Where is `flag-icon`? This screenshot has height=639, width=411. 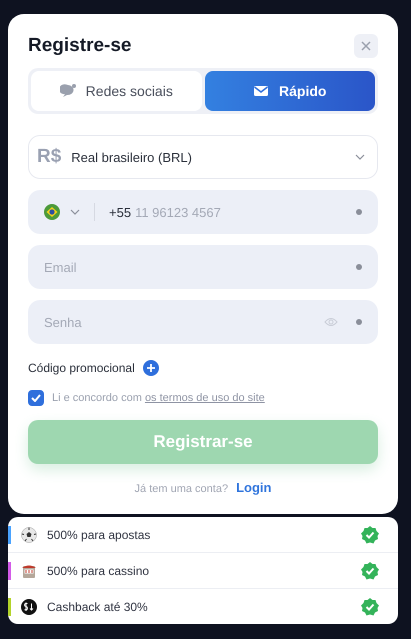
flag-icon is located at coordinates (52, 212).